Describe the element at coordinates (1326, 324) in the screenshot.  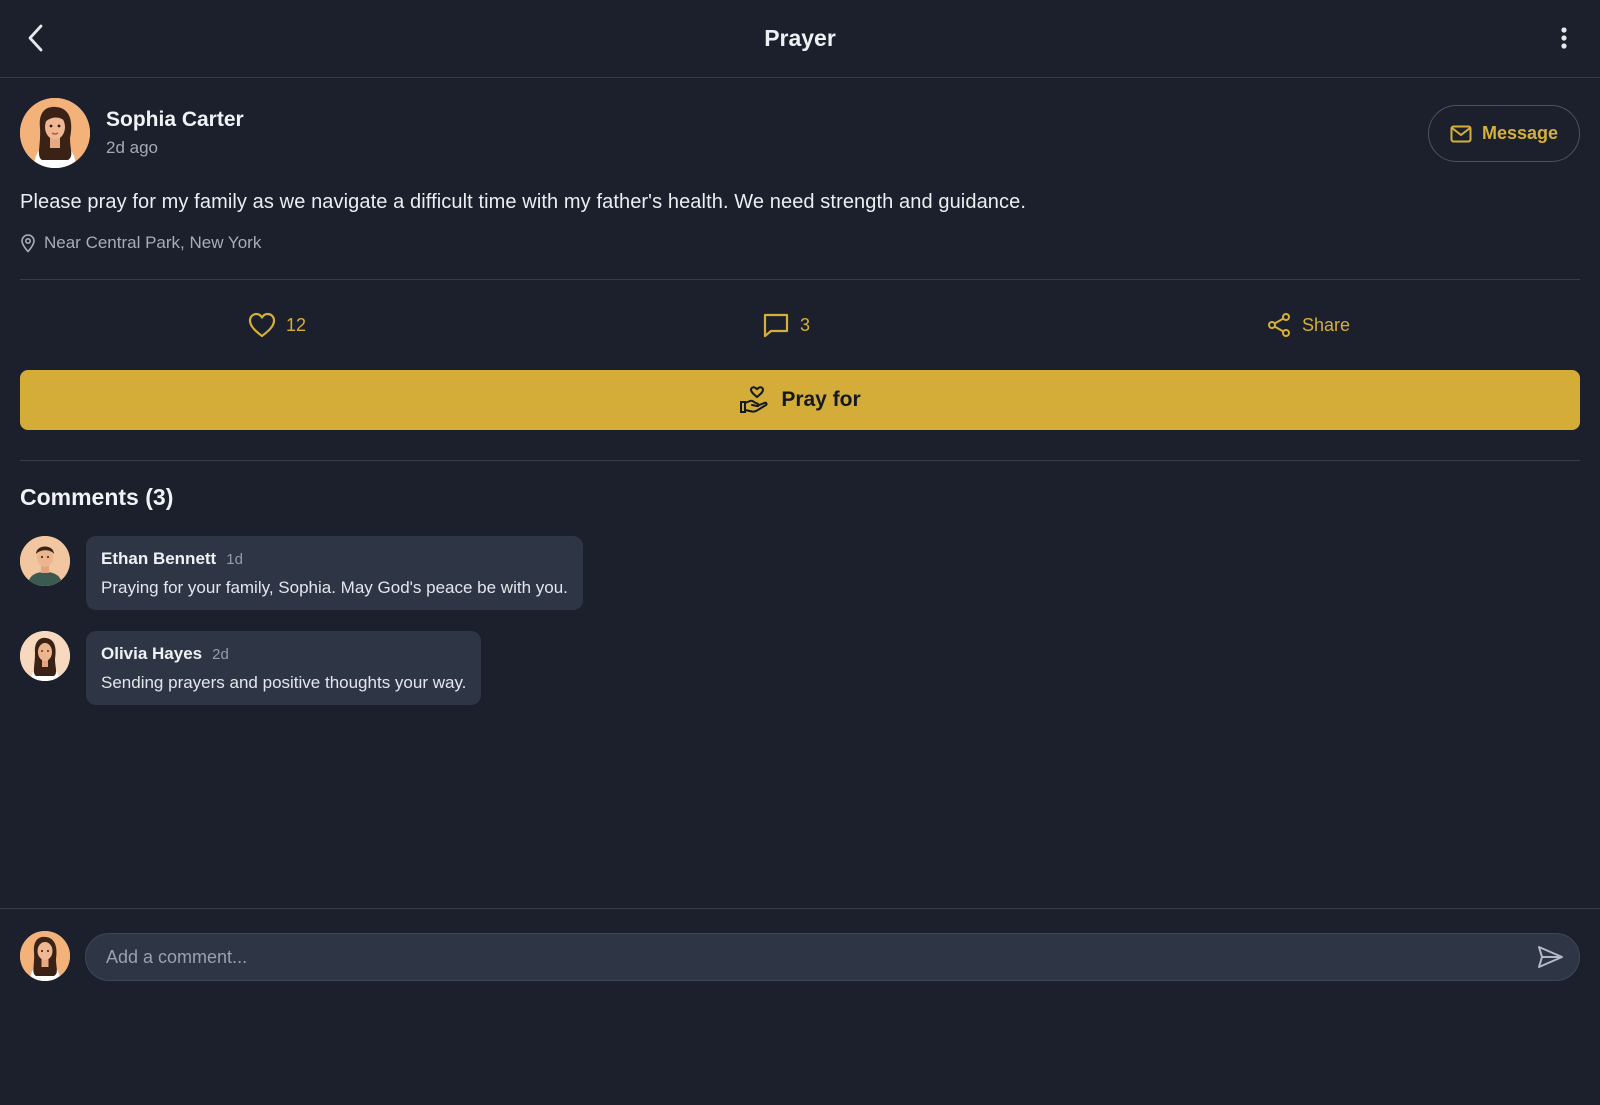
I see `share-label: Share` at that location.